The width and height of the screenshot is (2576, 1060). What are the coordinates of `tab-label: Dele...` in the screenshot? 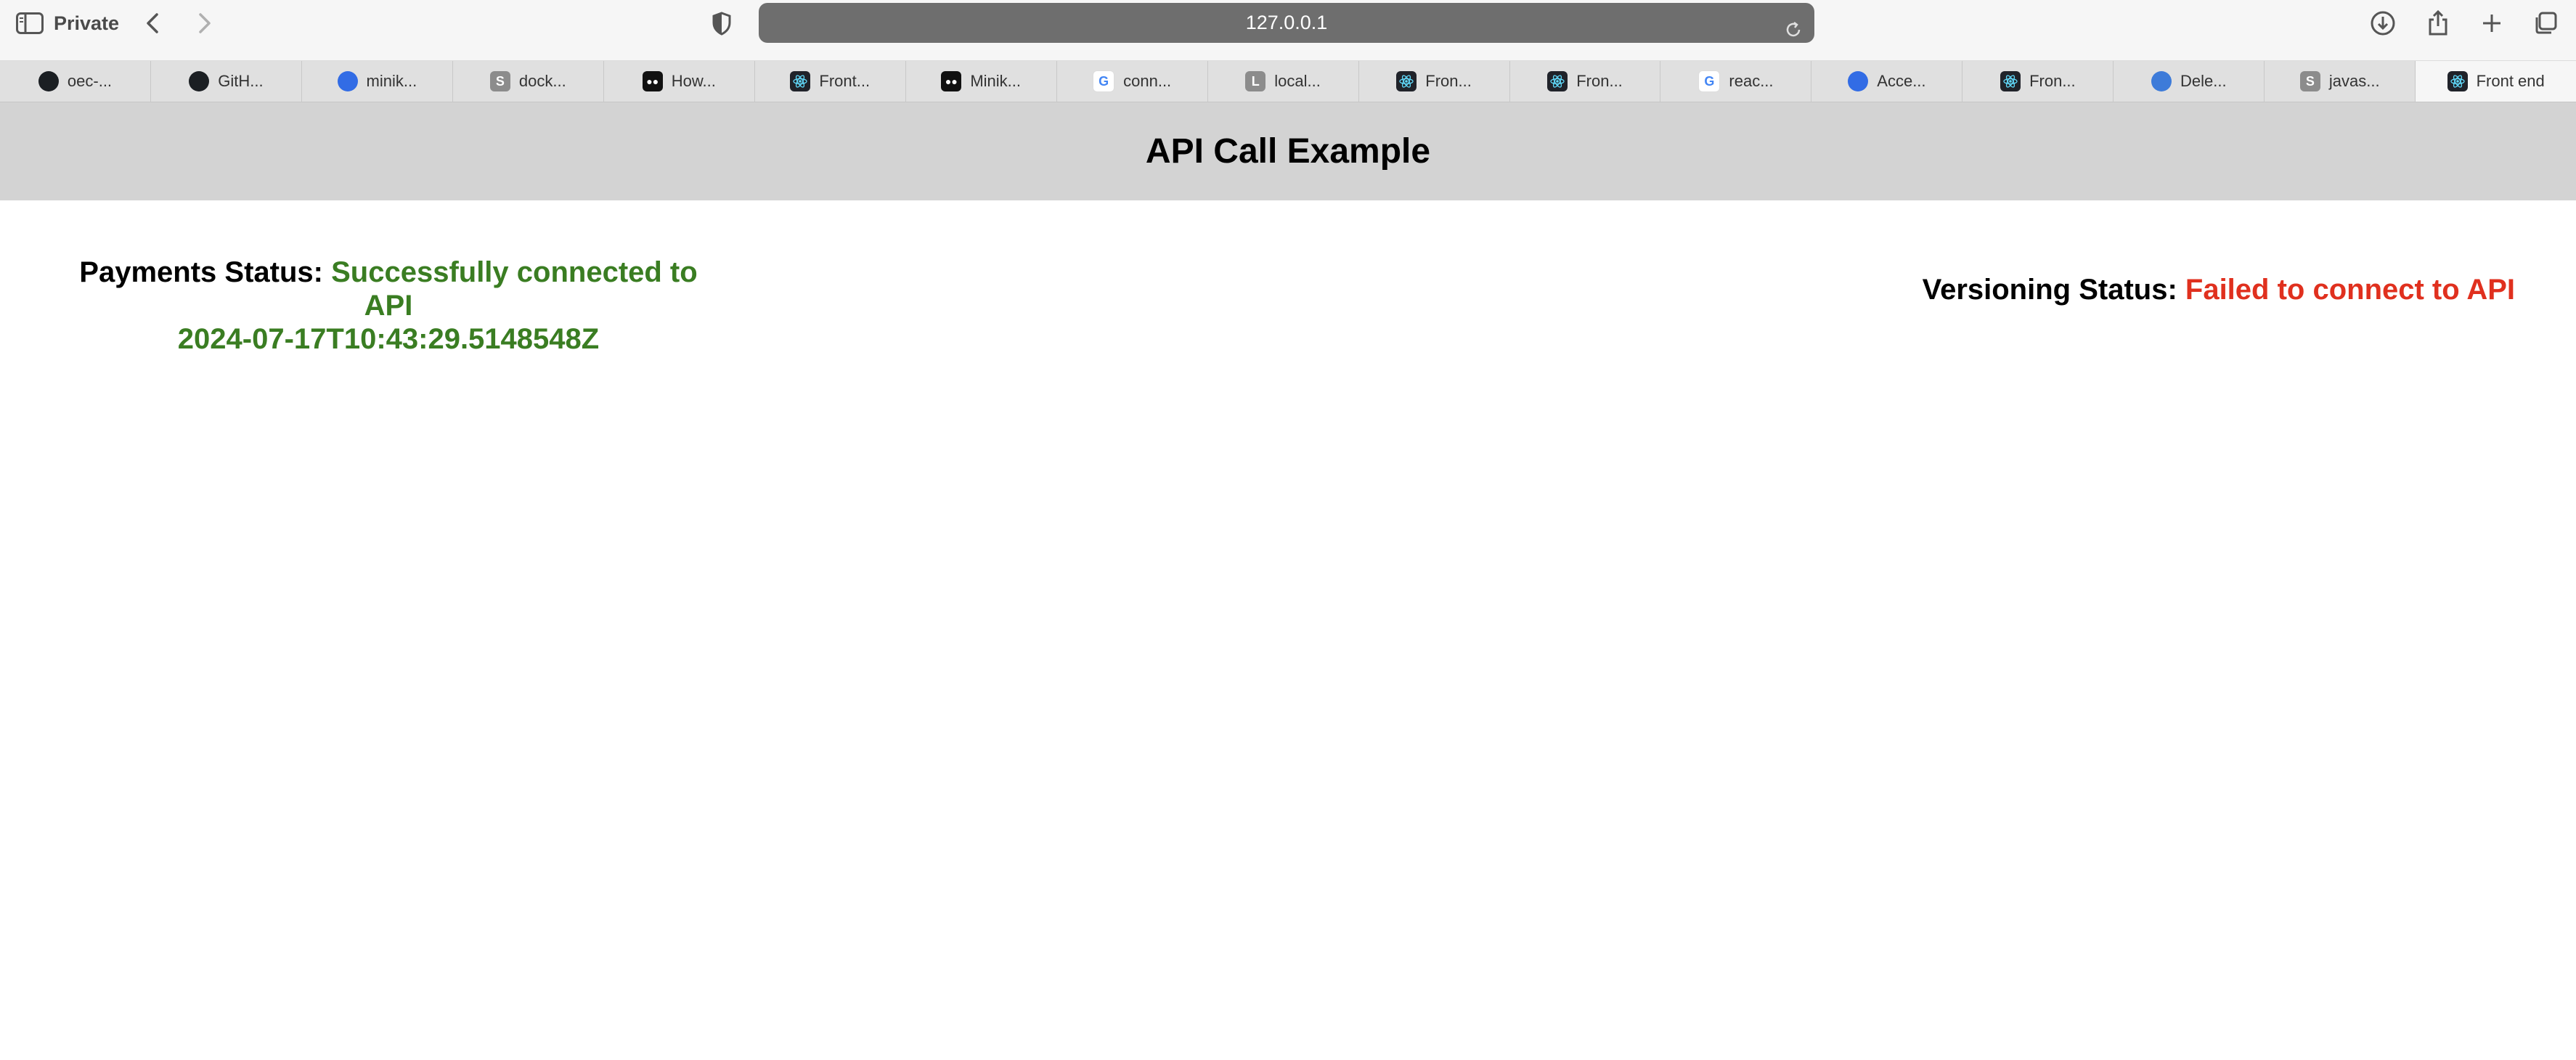 It's located at (2203, 81).